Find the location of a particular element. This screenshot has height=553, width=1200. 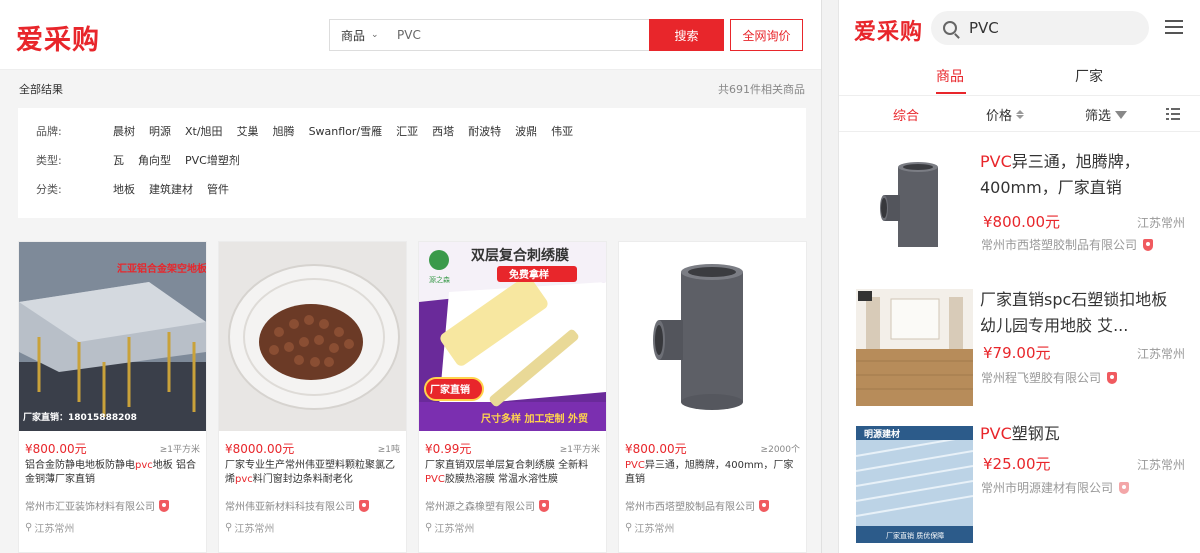

title-keyword: pvc is located at coordinates (144, 465).